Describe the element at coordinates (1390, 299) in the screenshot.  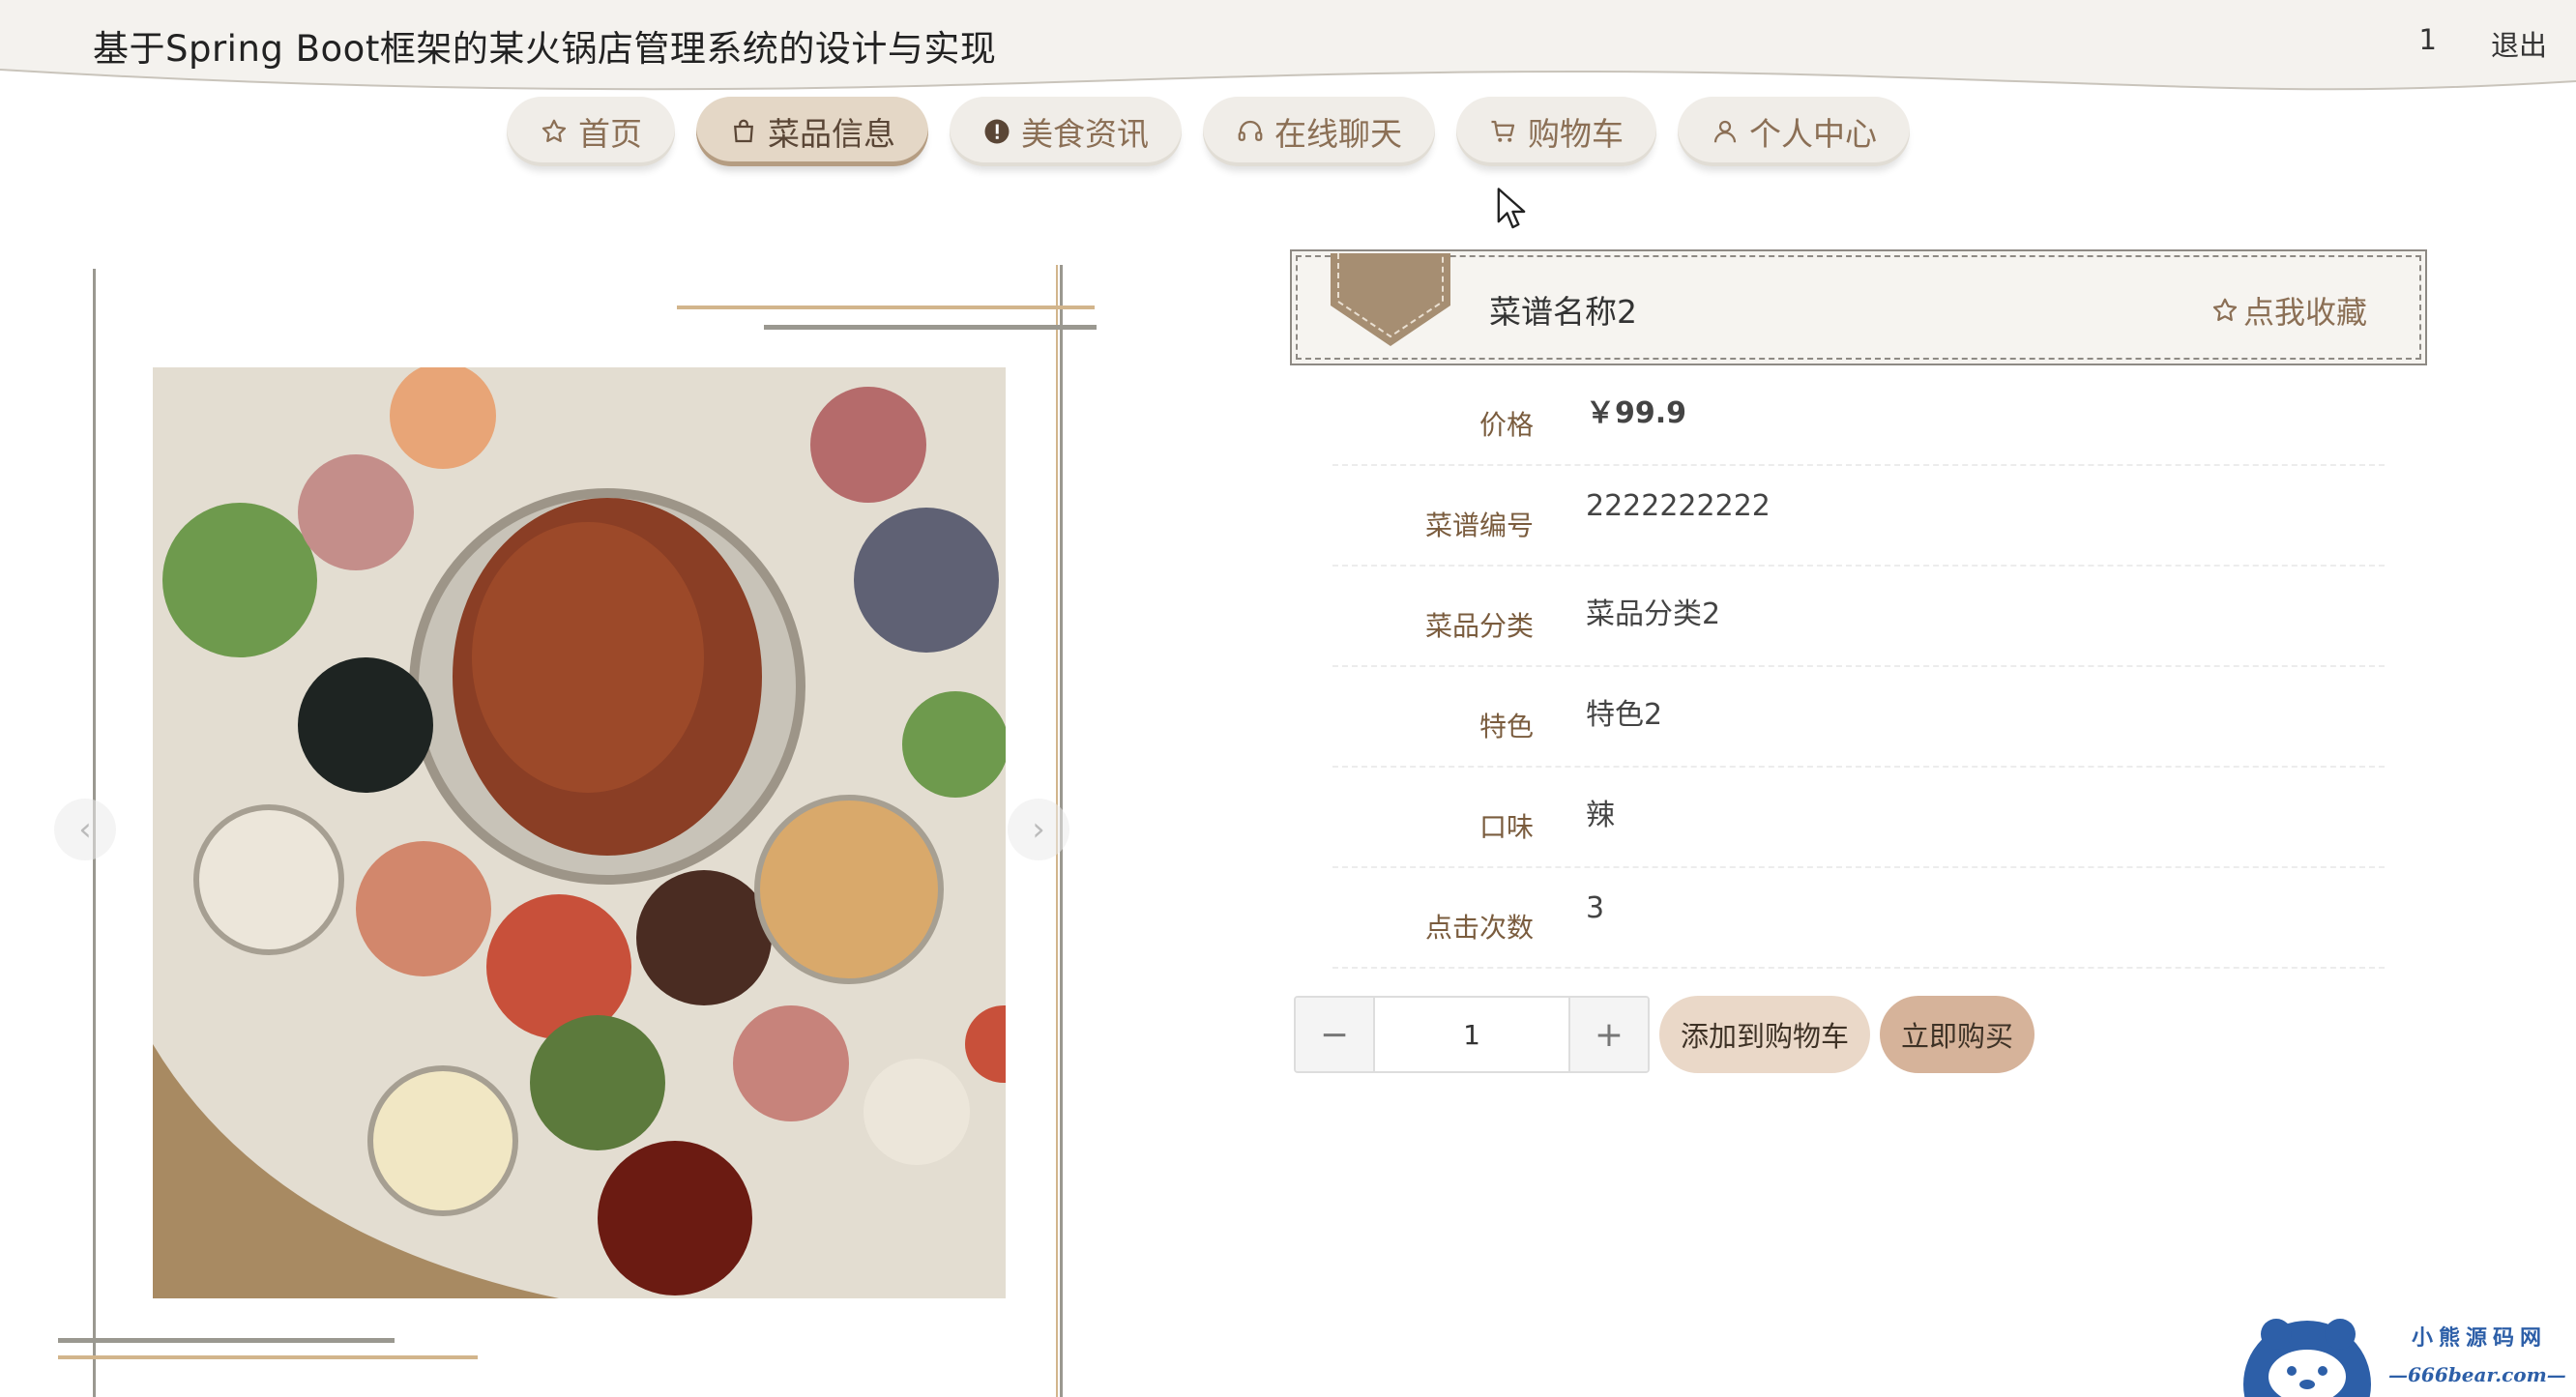
I see `pocket-badge-icon` at that location.